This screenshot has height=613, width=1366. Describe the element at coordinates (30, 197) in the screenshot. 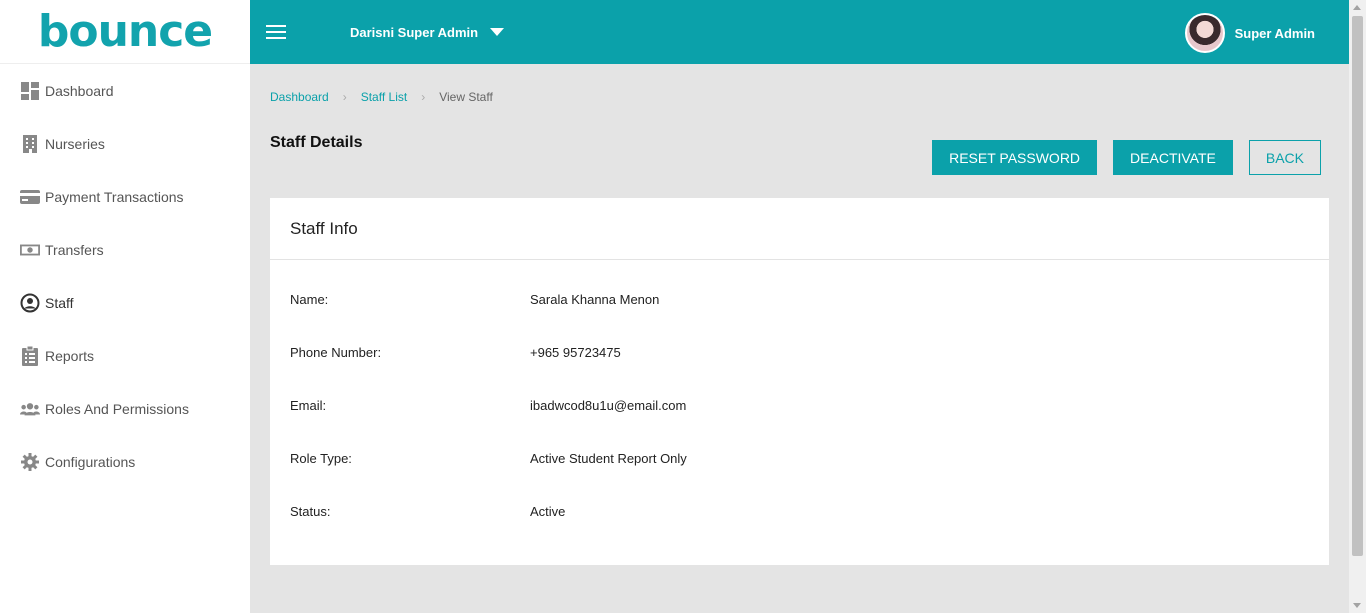

I see `credit-card-icon` at that location.